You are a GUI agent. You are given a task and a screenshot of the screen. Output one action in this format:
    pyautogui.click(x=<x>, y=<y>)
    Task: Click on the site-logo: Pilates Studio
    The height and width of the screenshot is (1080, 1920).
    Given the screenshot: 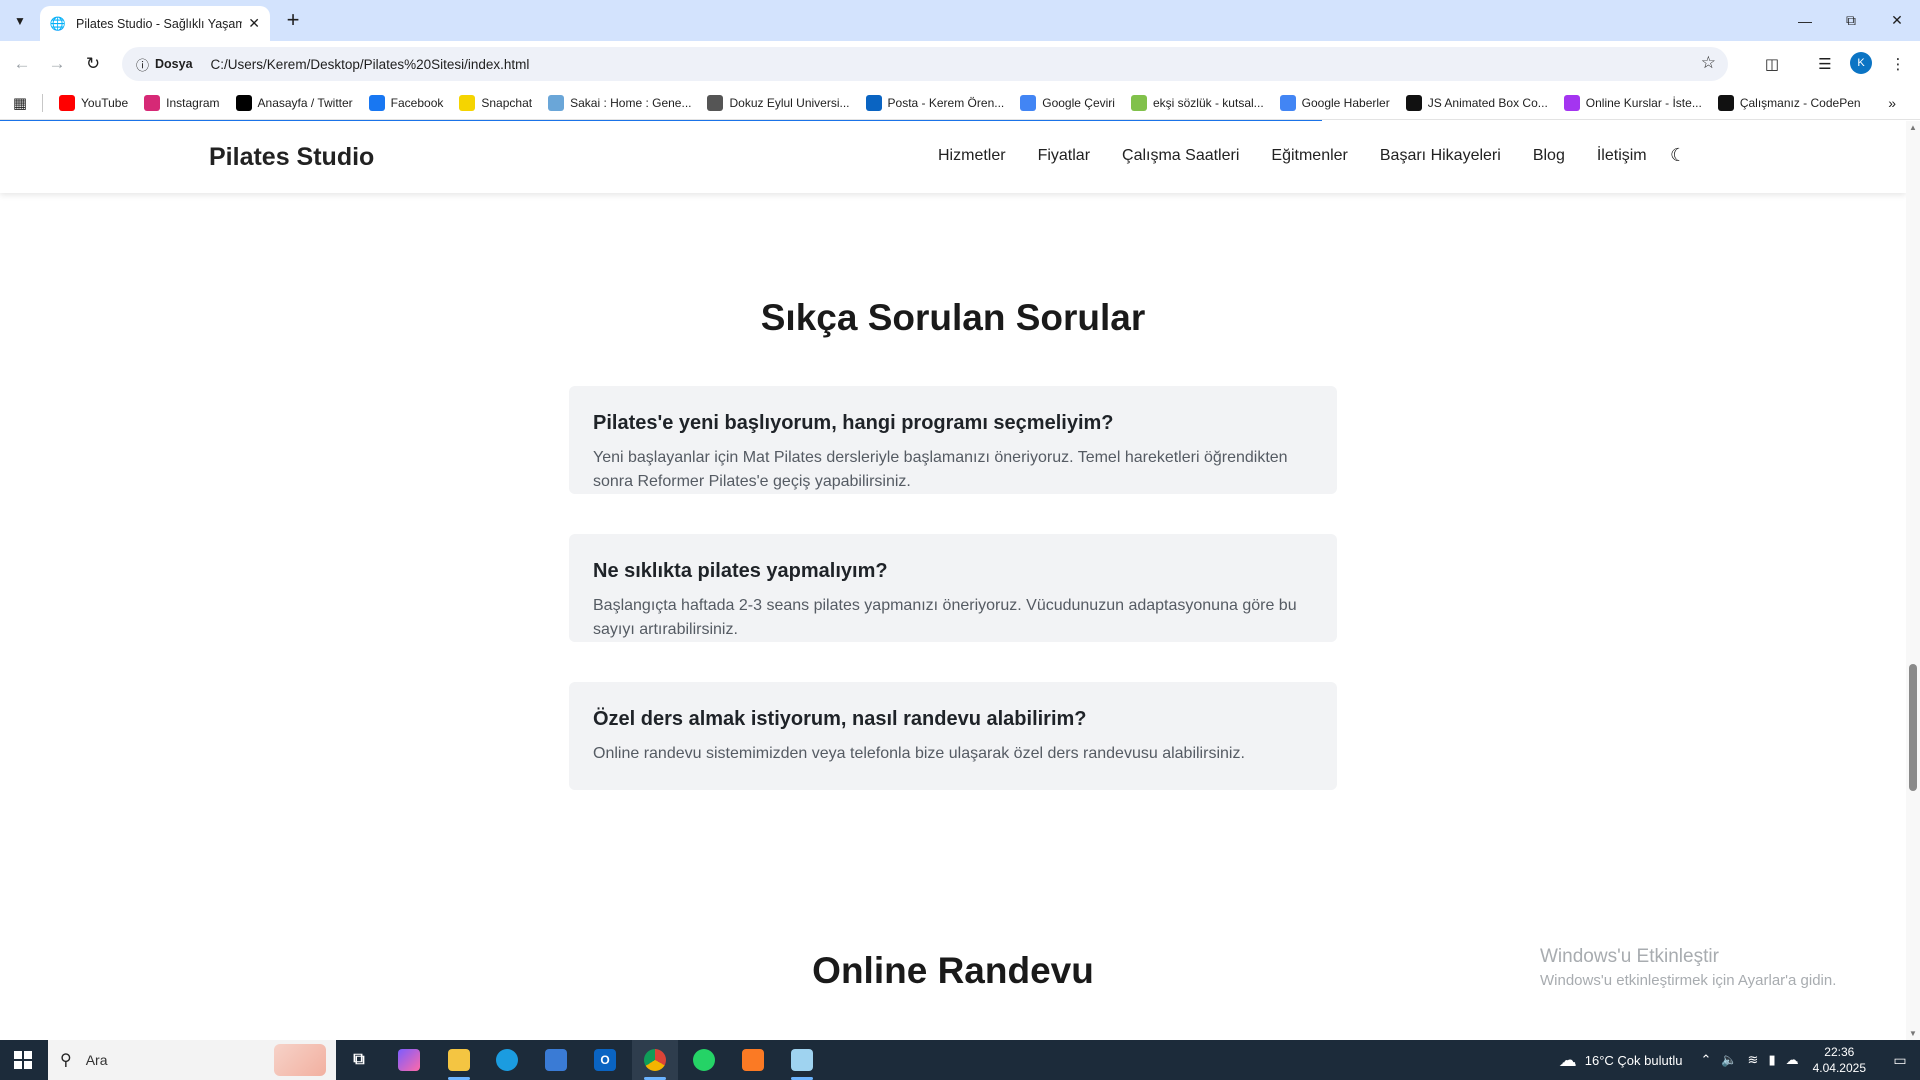 What is the action you would take?
    pyautogui.click(x=291, y=157)
    